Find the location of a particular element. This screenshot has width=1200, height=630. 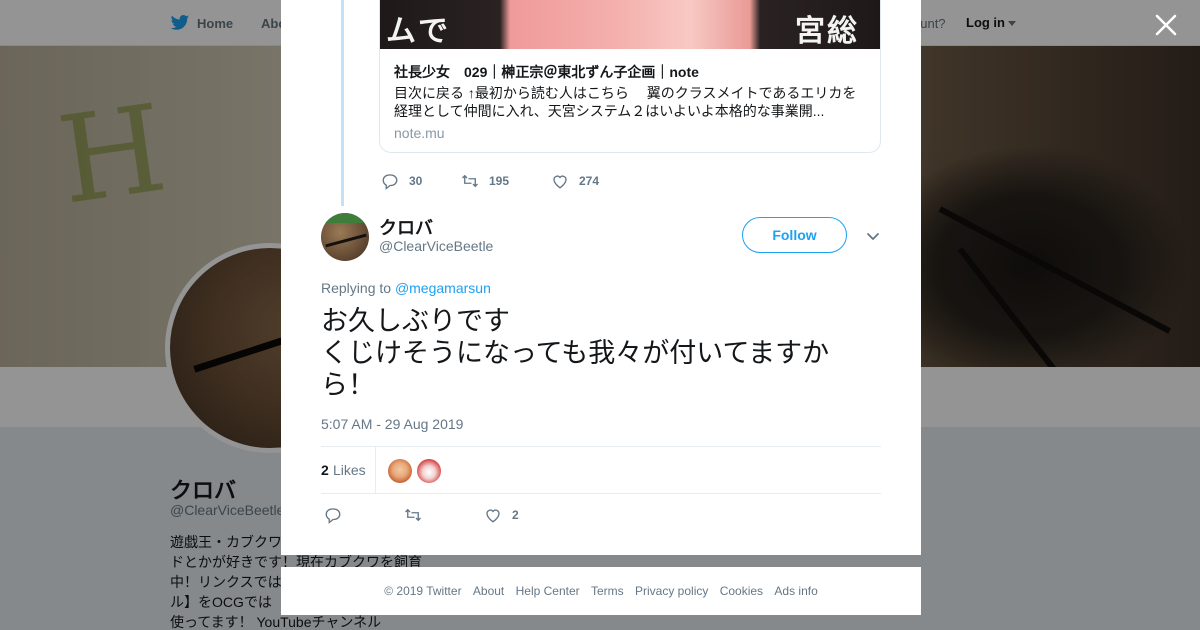

stats-divider is located at coordinates (375, 470).